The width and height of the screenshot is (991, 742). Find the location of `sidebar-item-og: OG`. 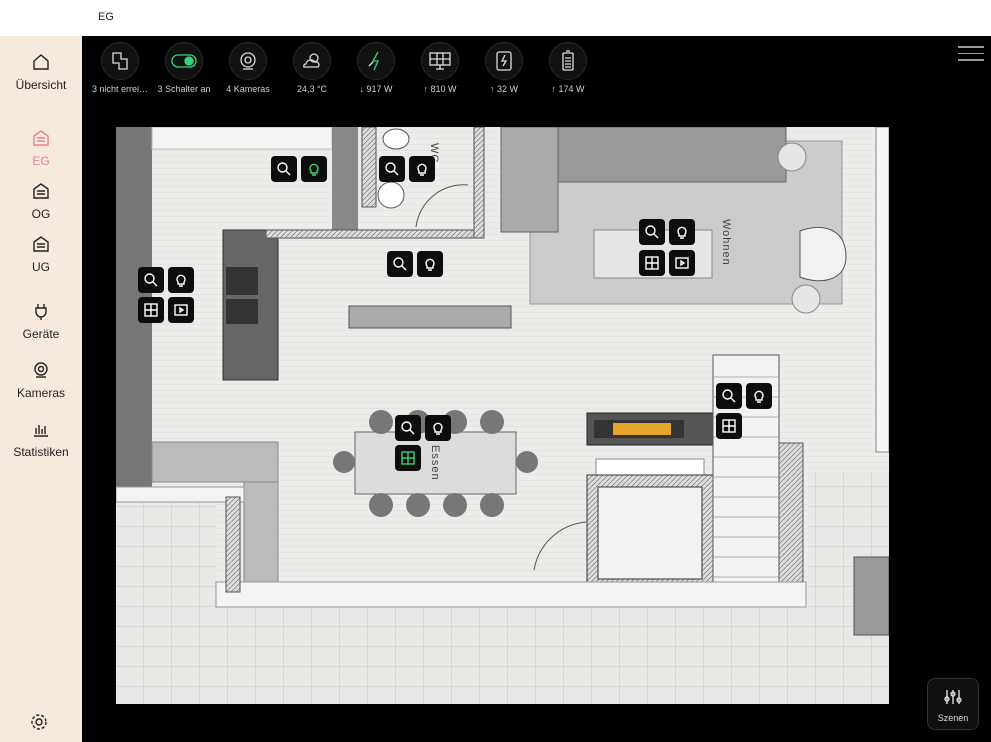

sidebar-item-og: OG is located at coordinates (41, 202).